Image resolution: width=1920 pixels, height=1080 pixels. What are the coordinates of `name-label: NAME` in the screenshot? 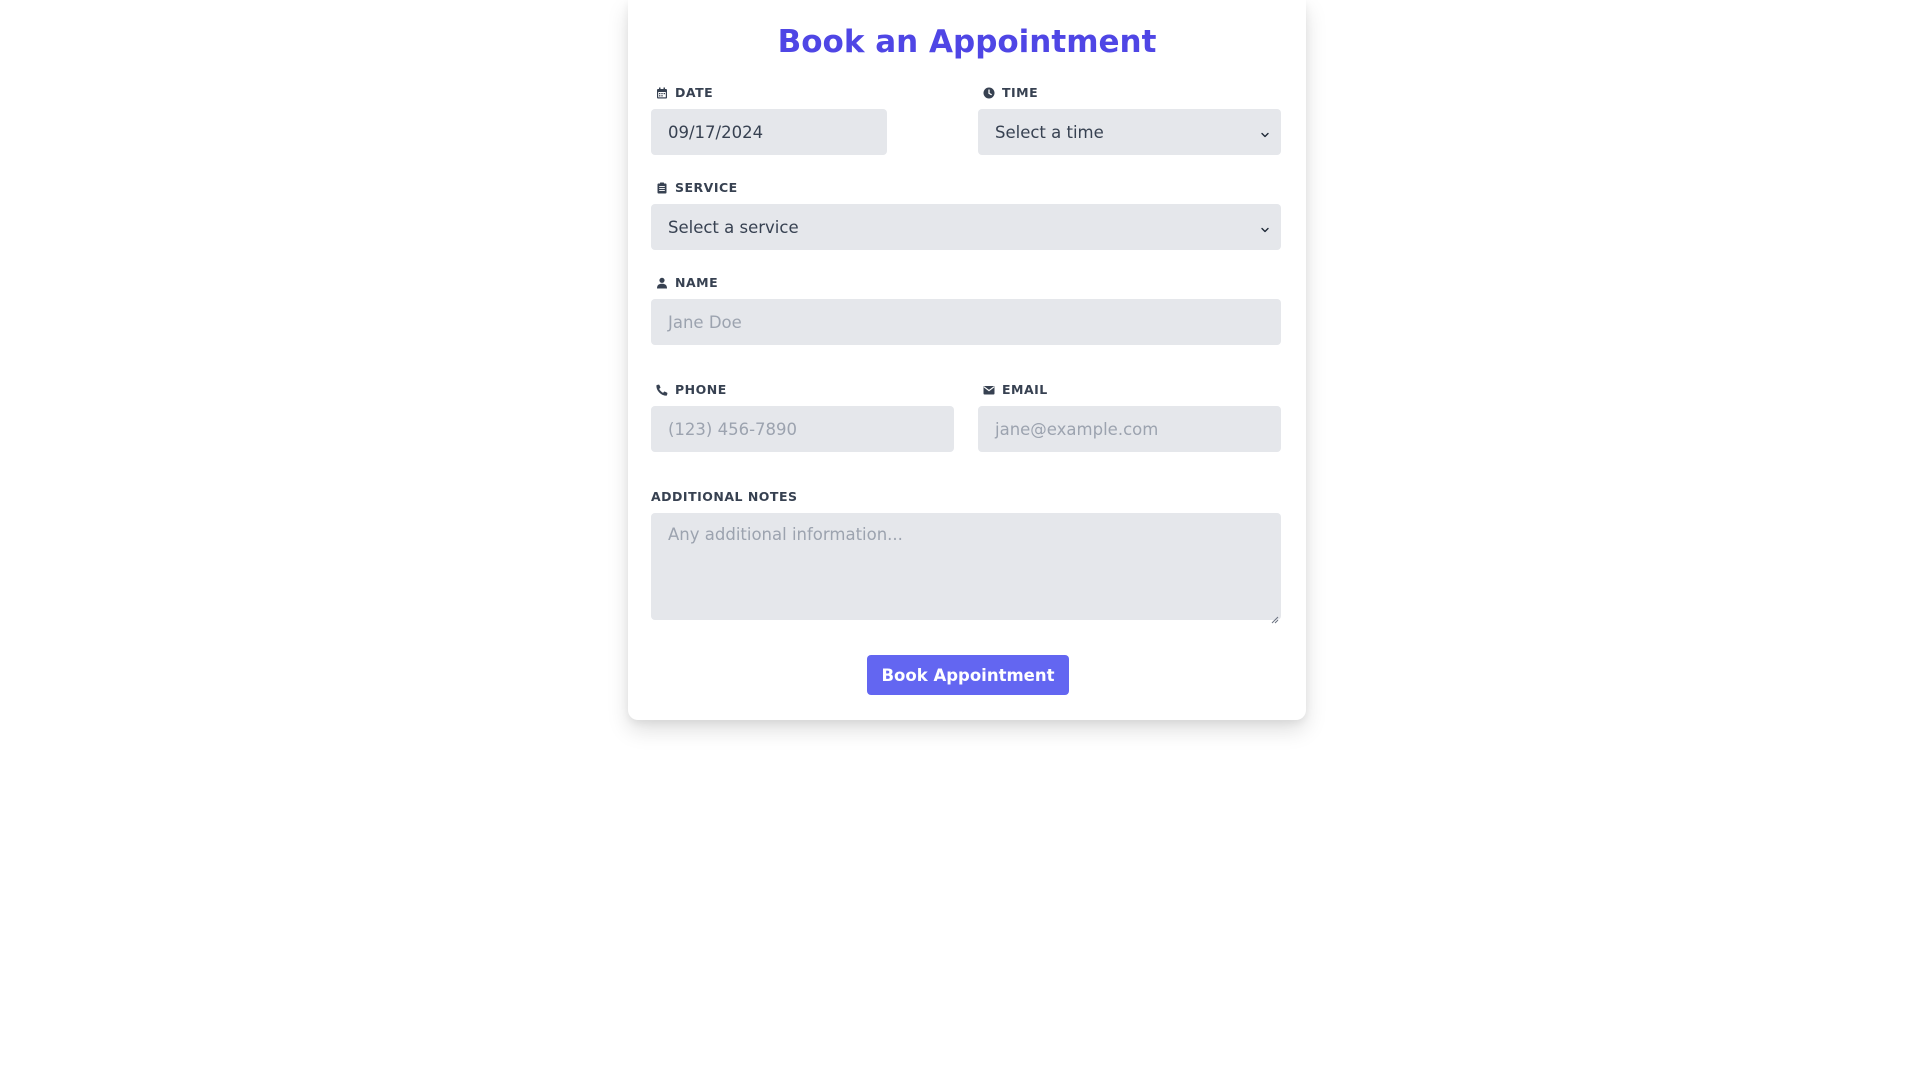 It's located at (686, 283).